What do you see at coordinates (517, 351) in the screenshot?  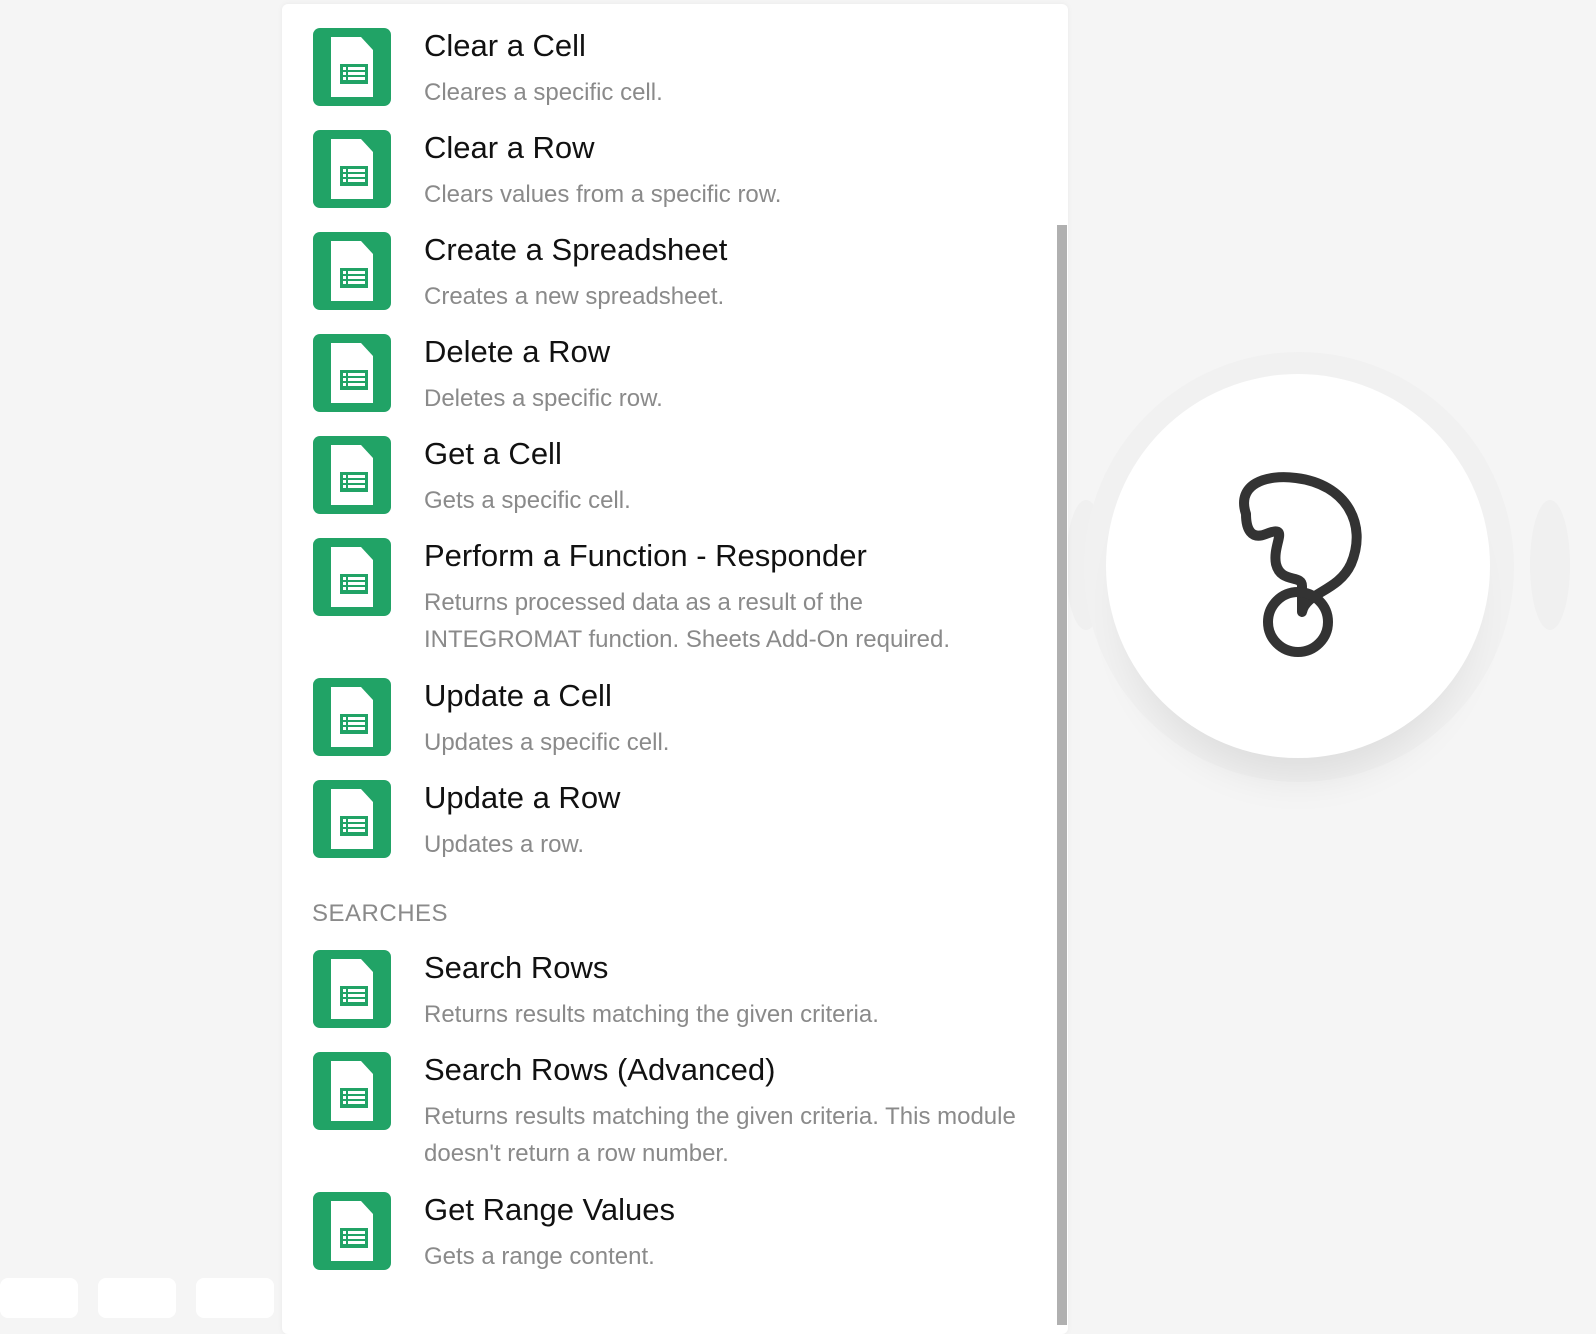 I see `module-title: Delete a Row` at bounding box center [517, 351].